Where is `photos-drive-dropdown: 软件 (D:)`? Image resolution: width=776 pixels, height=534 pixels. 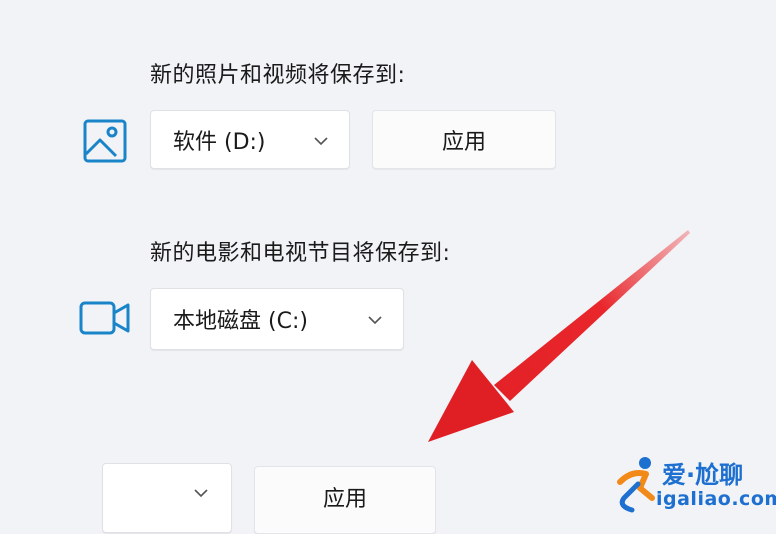 photos-drive-dropdown: 软件 (D:) is located at coordinates (250, 139).